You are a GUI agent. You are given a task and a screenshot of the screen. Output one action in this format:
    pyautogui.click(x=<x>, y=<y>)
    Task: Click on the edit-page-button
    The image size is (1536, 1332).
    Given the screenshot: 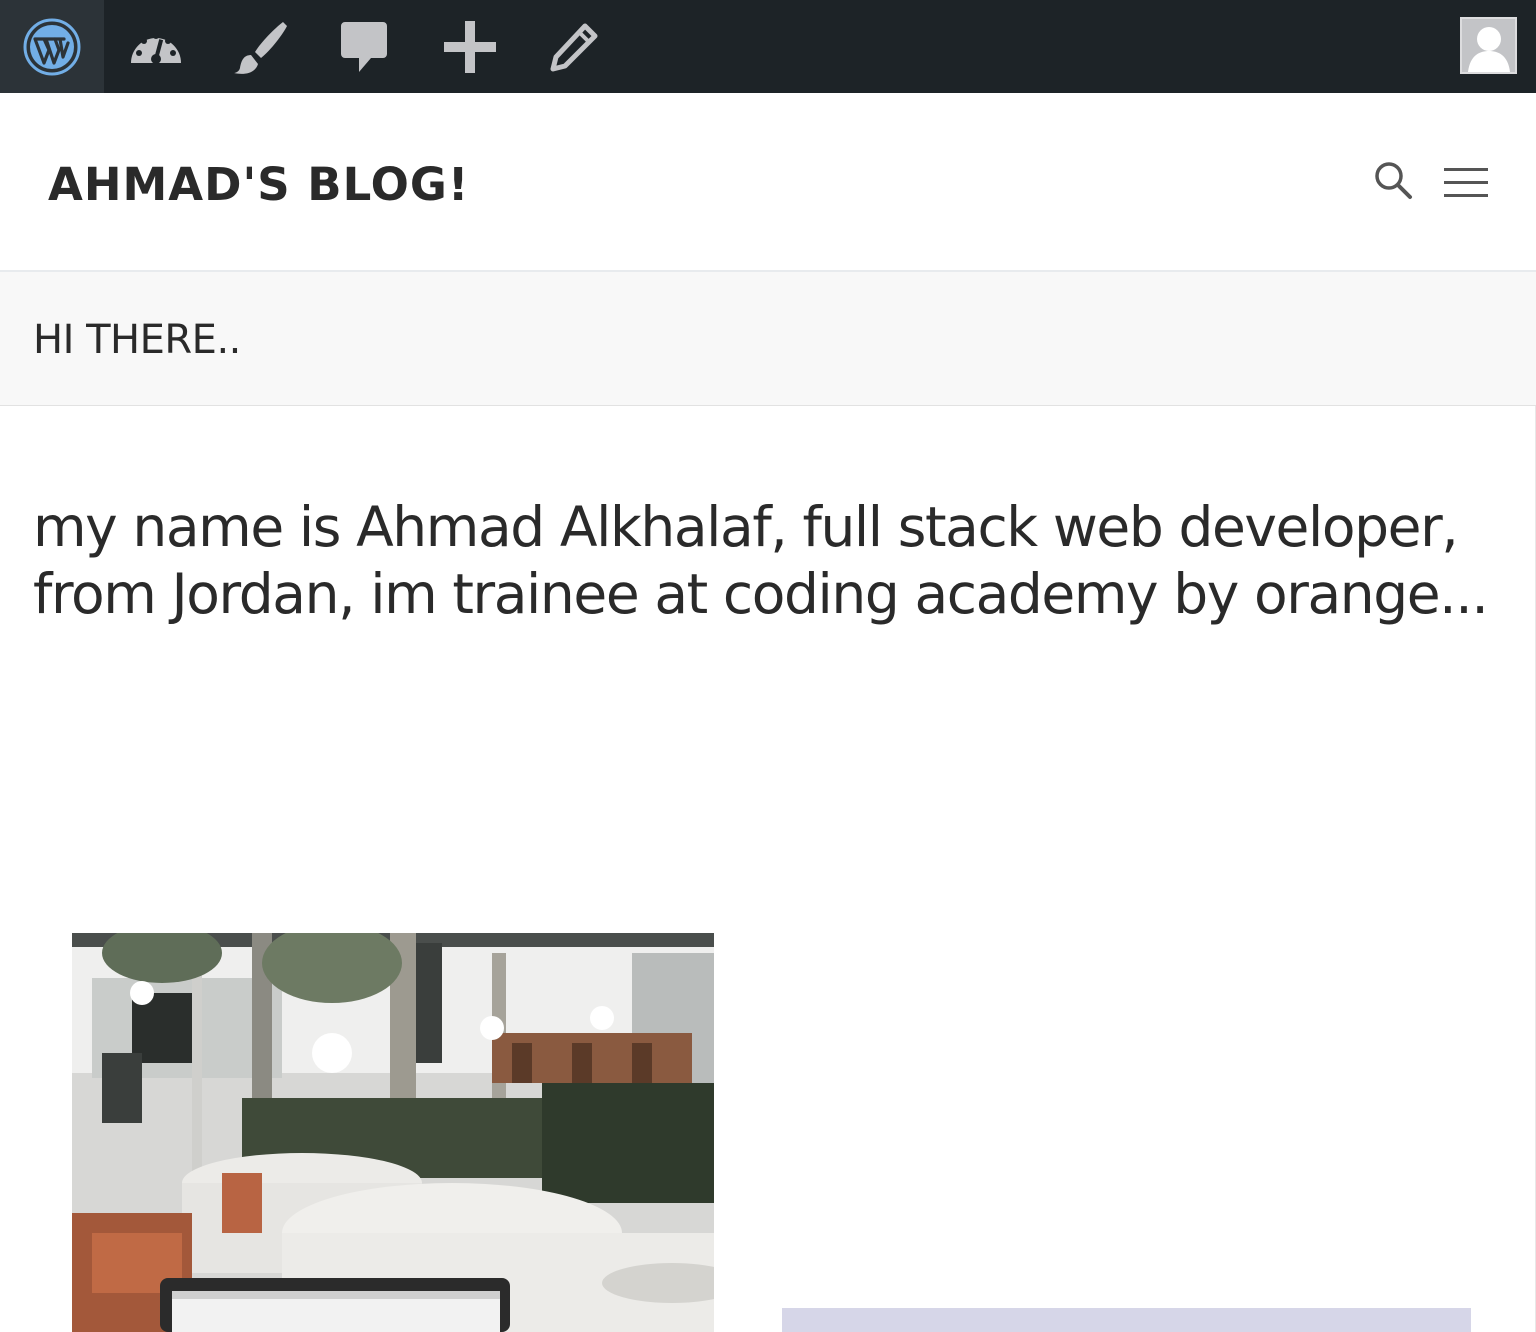 What is the action you would take?
    pyautogui.click(x=574, y=46)
    